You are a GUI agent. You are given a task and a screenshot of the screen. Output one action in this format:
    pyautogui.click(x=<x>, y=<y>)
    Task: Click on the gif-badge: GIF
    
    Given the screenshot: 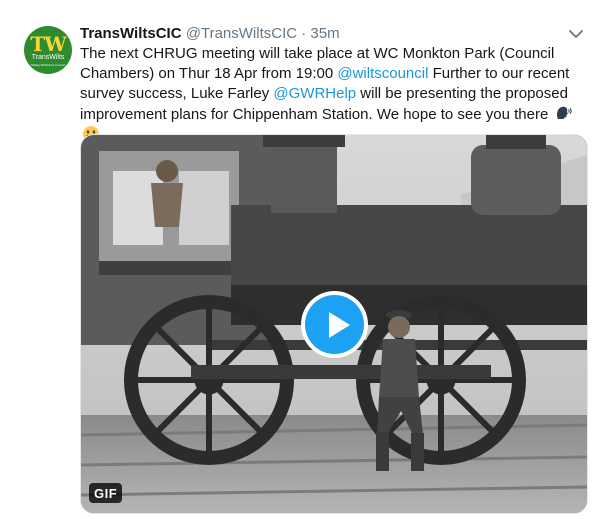 What is the action you would take?
    pyautogui.click(x=106, y=493)
    